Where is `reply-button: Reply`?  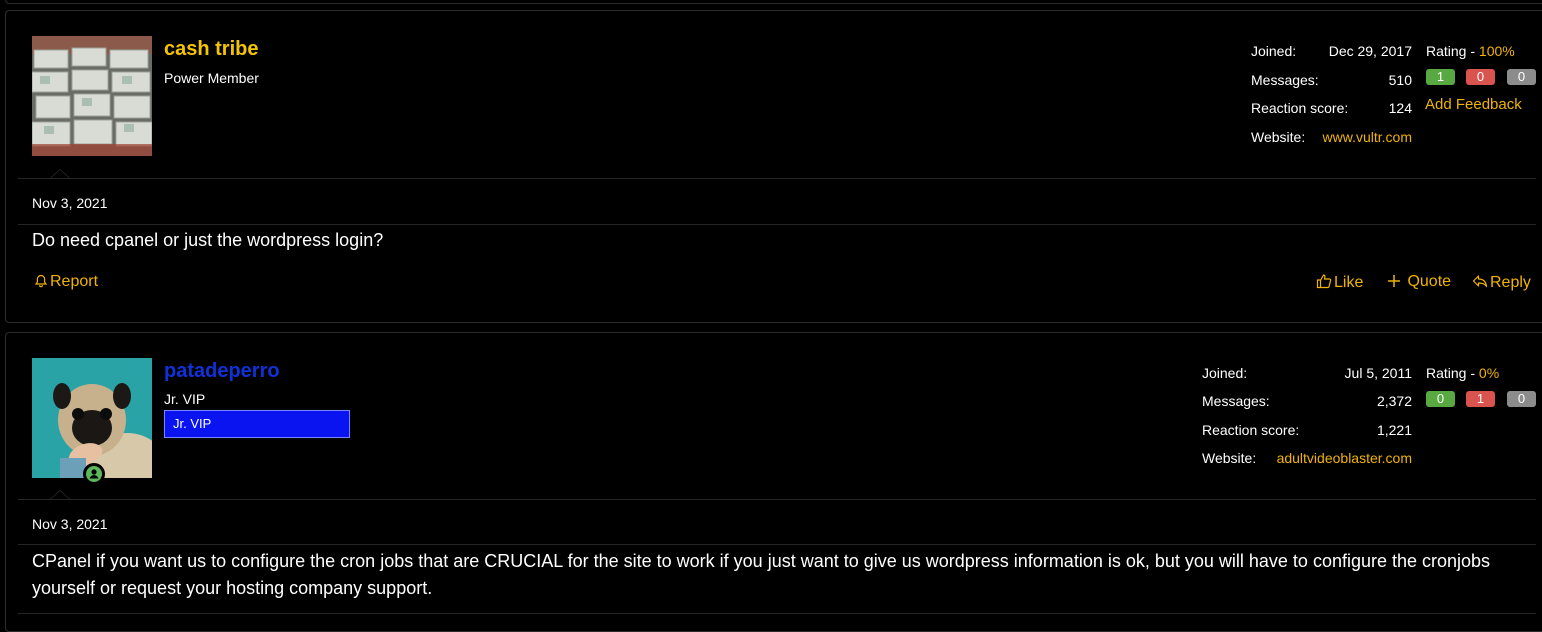 reply-button: Reply is located at coordinates (1501, 282).